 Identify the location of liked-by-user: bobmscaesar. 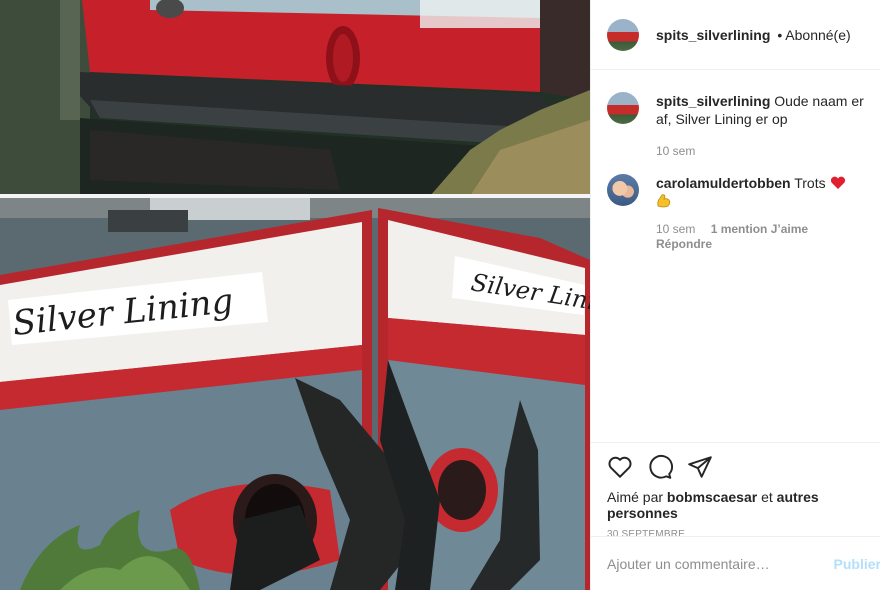
(712, 497).